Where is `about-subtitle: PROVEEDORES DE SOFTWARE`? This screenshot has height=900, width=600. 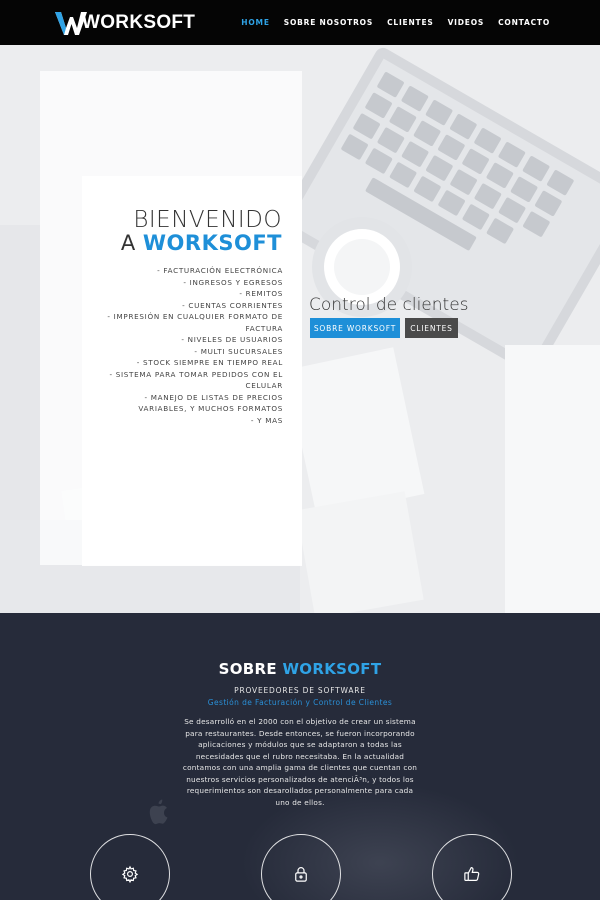 about-subtitle: PROVEEDORES DE SOFTWARE is located at coordinates (300, 690).